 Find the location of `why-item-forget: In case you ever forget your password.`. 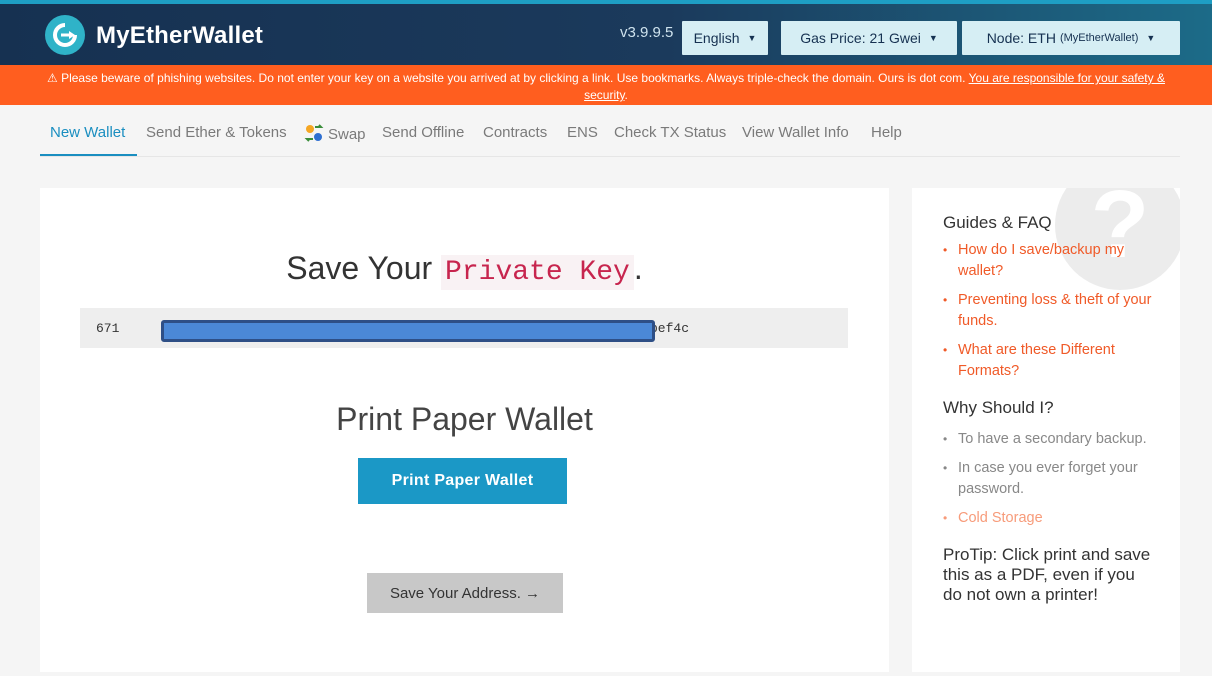

why-item-forget: In case you ever forget your password. is located at coordinates (1048, 479).